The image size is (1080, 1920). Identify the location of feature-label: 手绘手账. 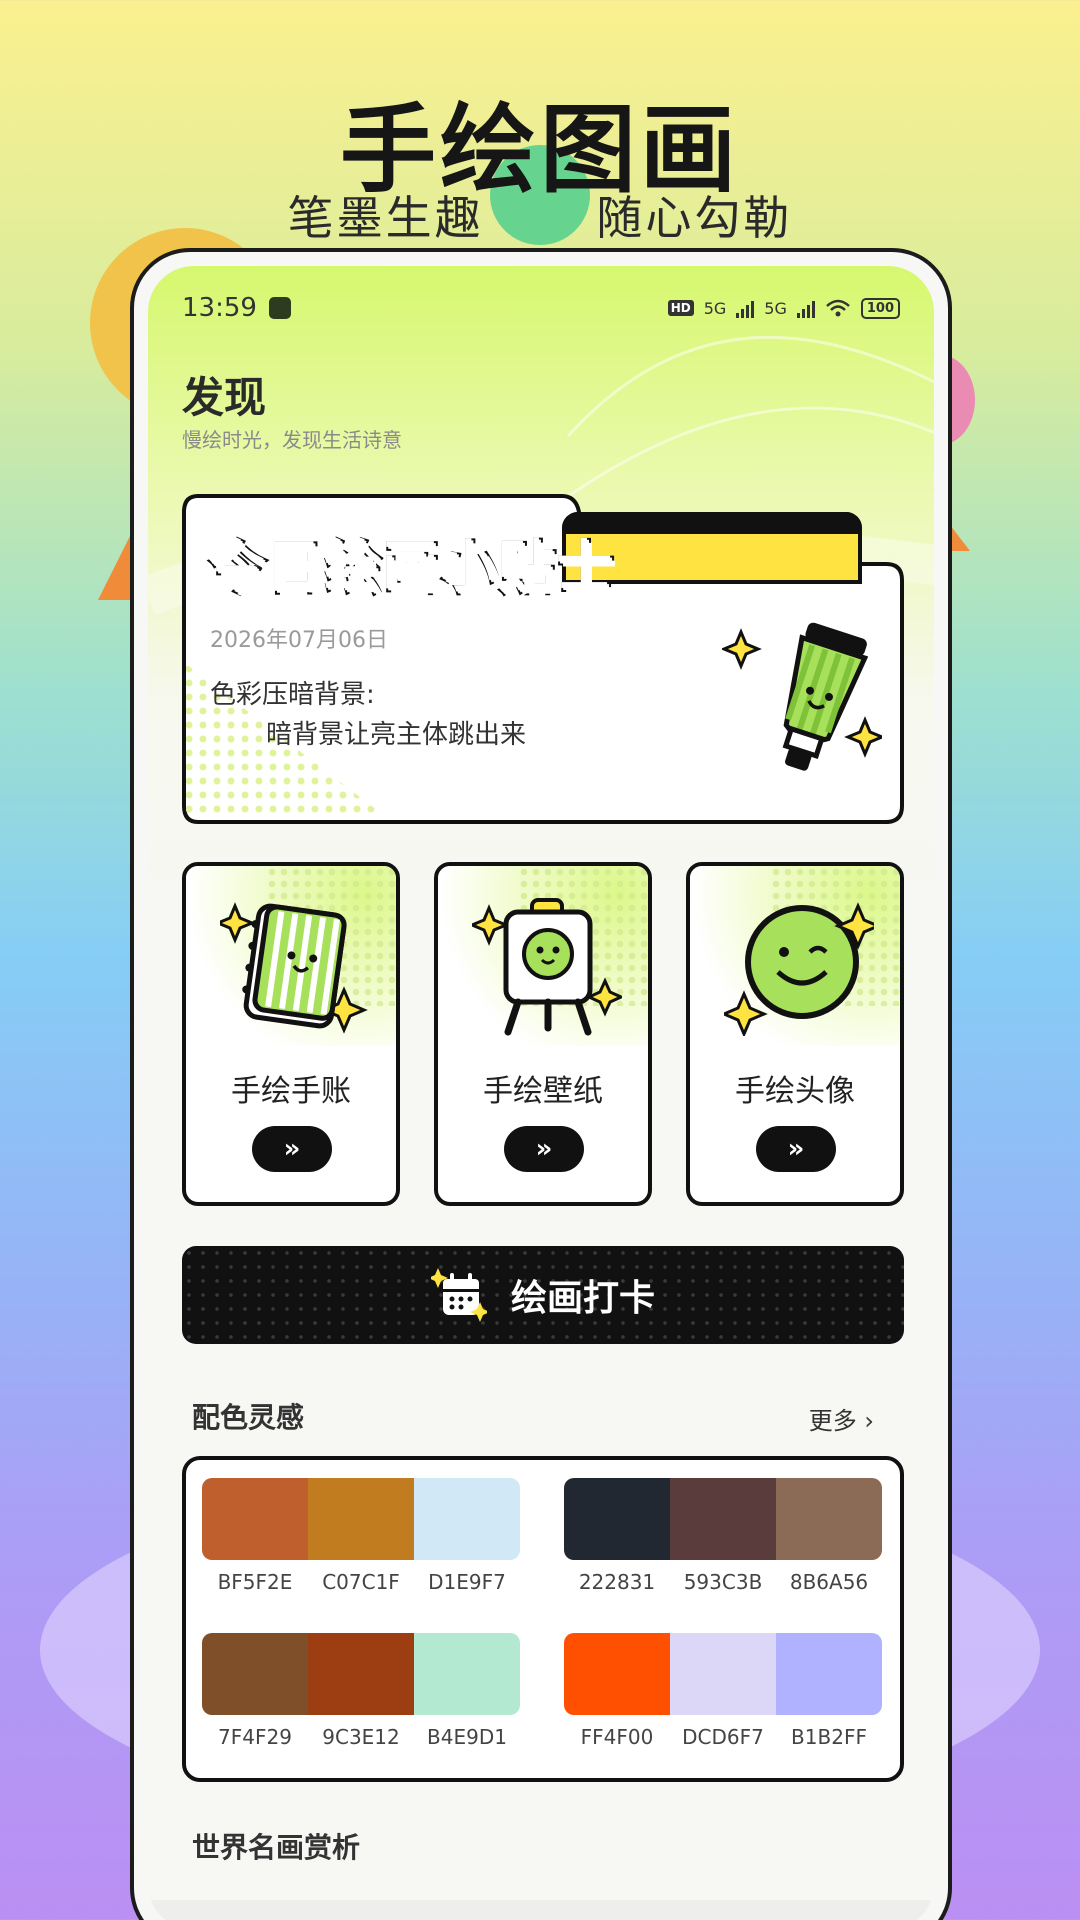
(291, 1091).